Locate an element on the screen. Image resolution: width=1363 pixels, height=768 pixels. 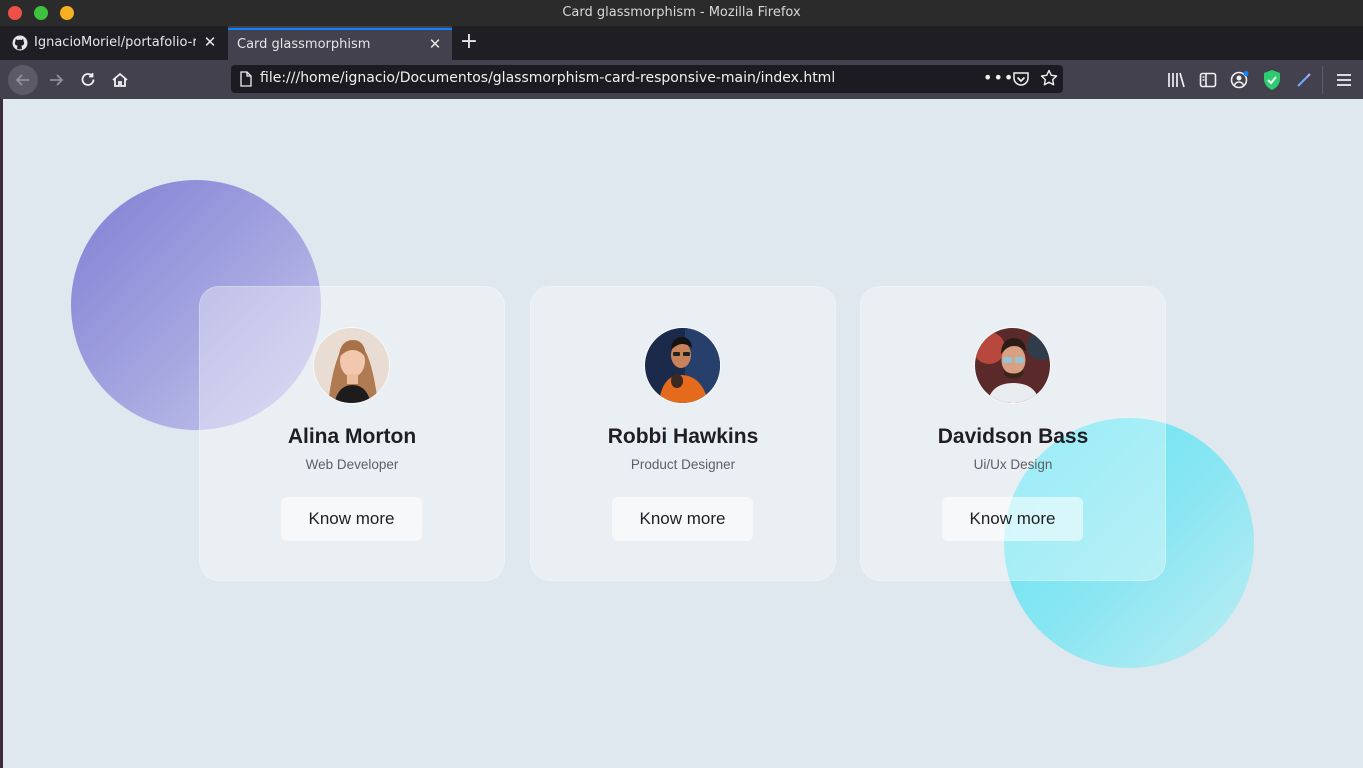
home-icon is located at coordinates (120, 79).